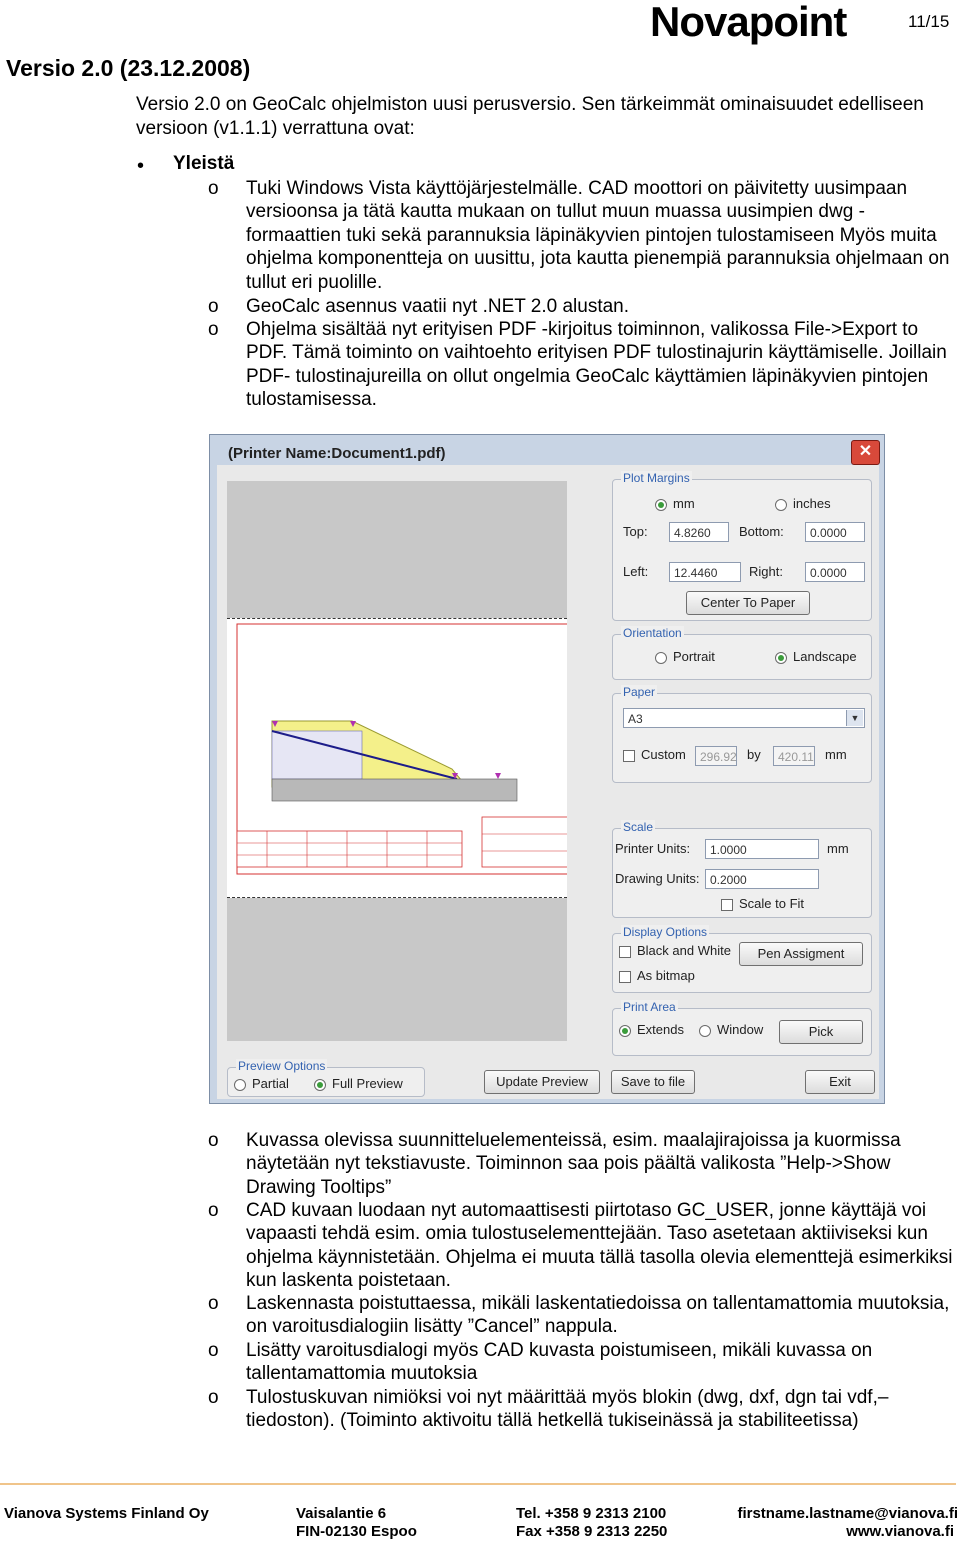  Describe the element at coordinates (754, 754) in the screenshot. I see `by-label: by` at that location.